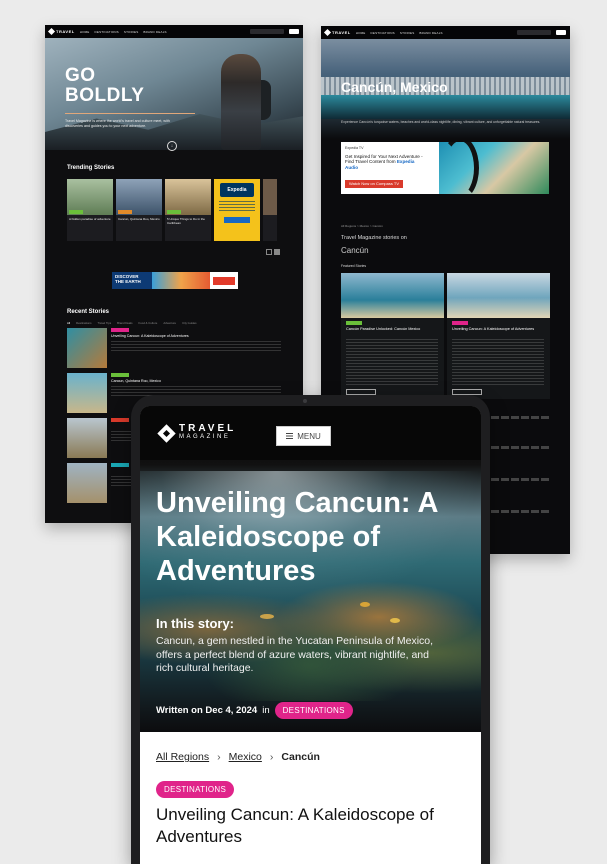 Image resolution: width=607 pixels, height=864 pixels. What do you see at coordinates (105, 323) in the screenshot?
I see `filter-tab: Travel Tips` at bounding box center [105, 323].